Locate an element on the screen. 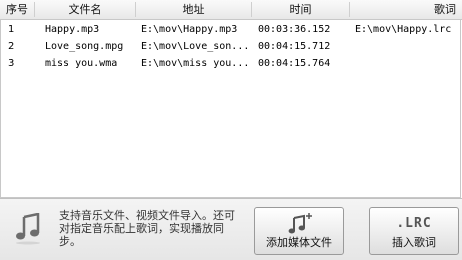  music-note-plus-icon is located at coordinates (300, 223).